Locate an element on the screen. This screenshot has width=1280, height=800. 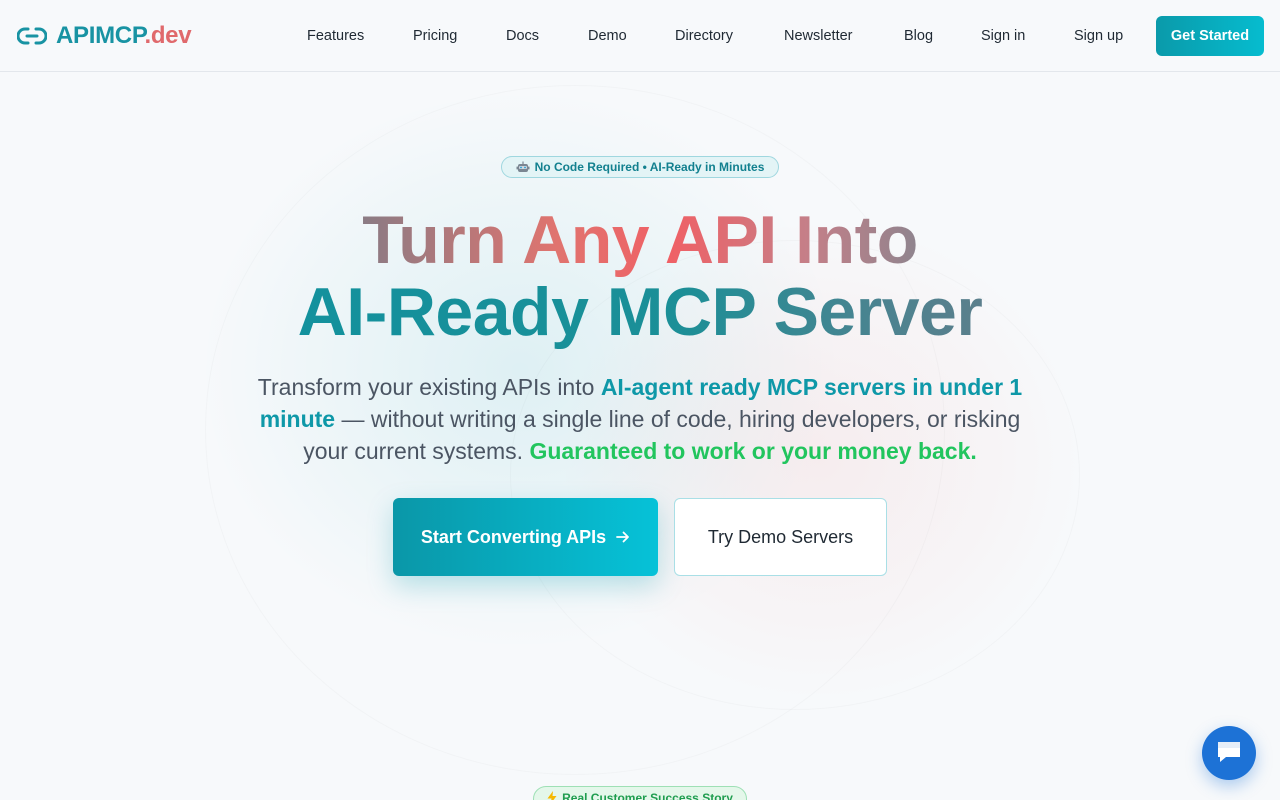
nav-blog: Blog is located at coordinates (918, 36).